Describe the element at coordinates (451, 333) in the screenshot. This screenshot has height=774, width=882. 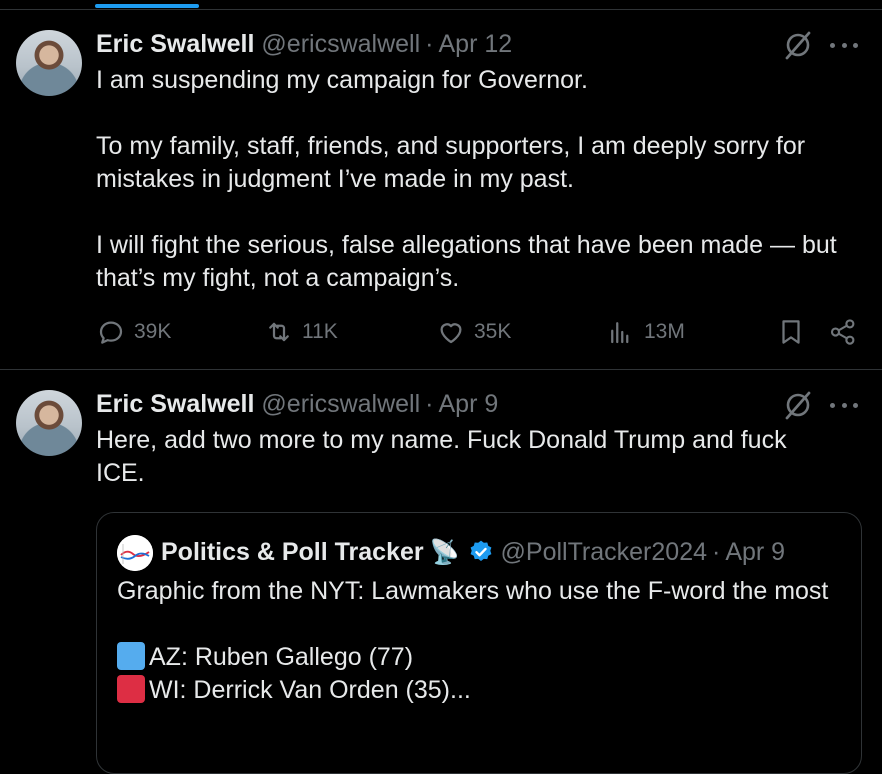
I see `like-icon` at that location.